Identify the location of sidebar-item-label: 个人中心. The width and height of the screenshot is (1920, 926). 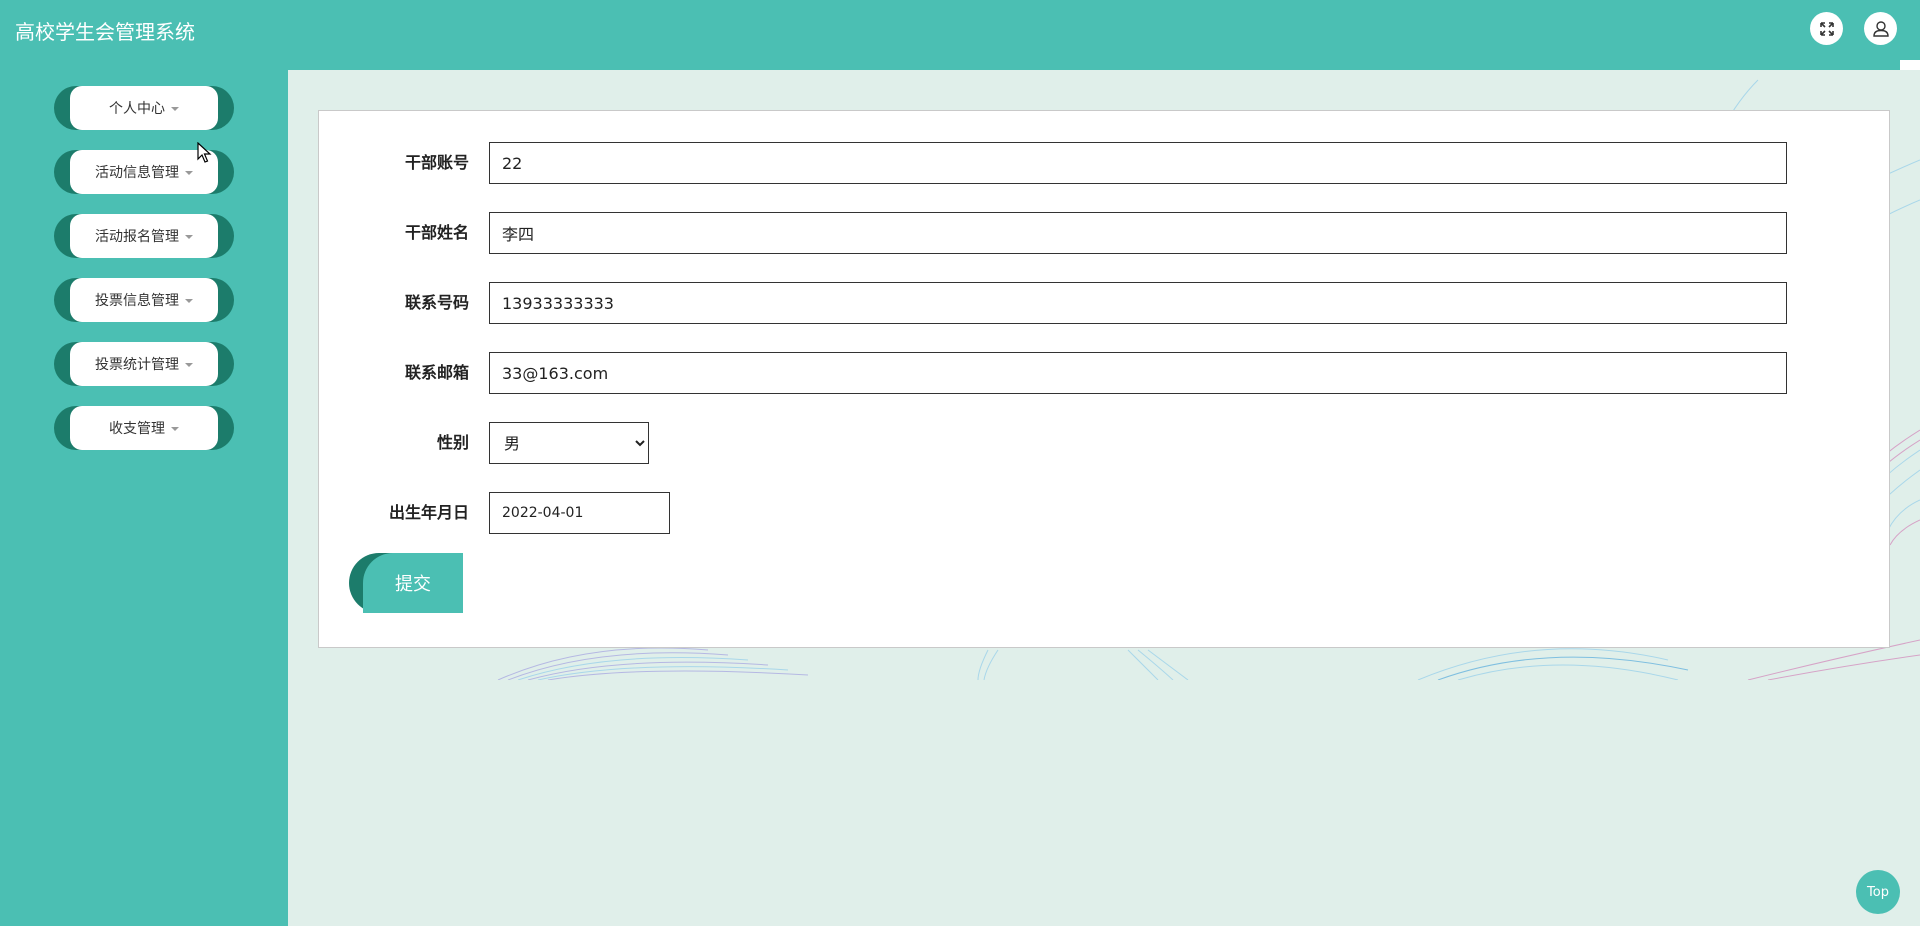
(137, 109).